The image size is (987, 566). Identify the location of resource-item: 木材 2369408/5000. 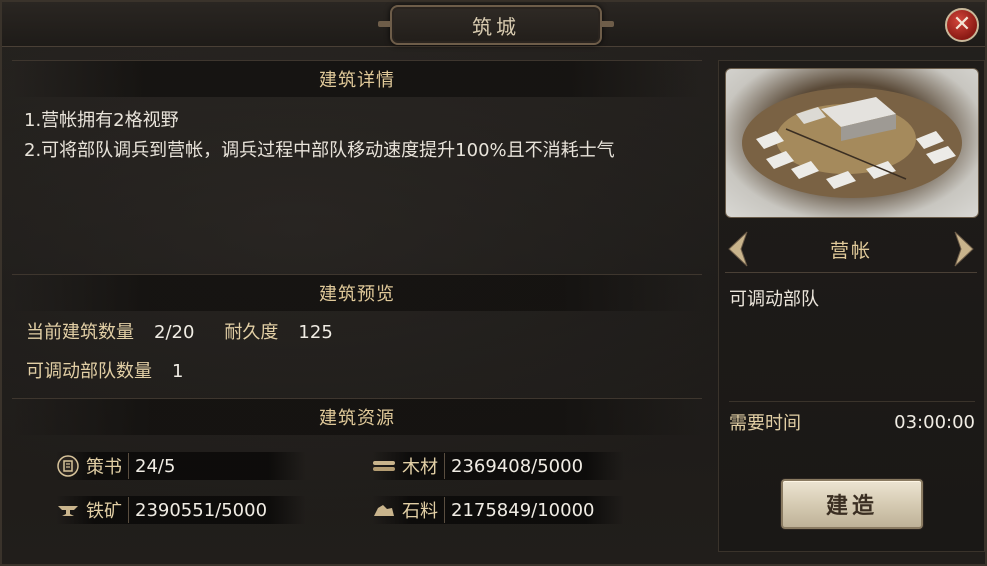
(498, 466).